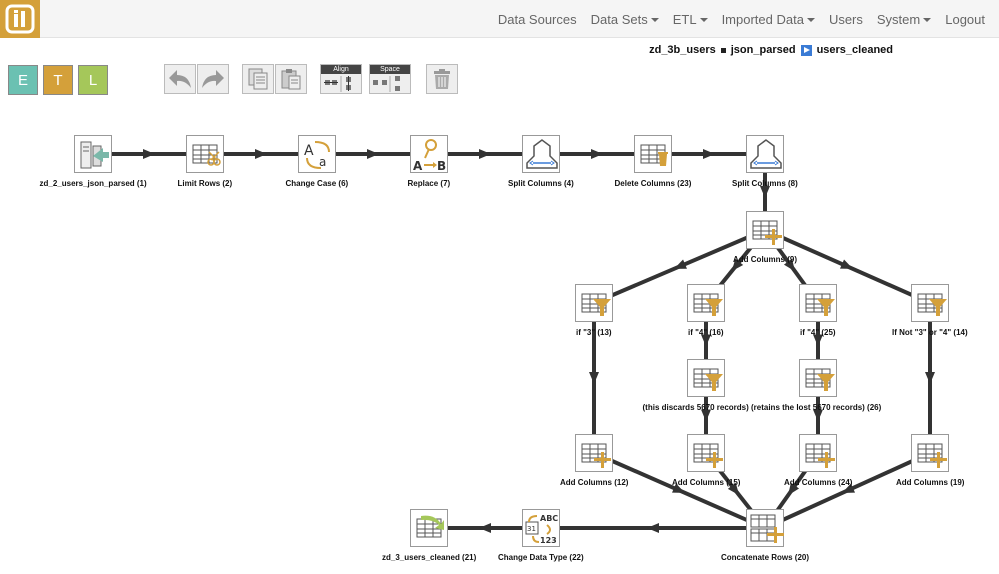 The image size is (999, 574). I want to click on nav-system: System, so click(904, 19).